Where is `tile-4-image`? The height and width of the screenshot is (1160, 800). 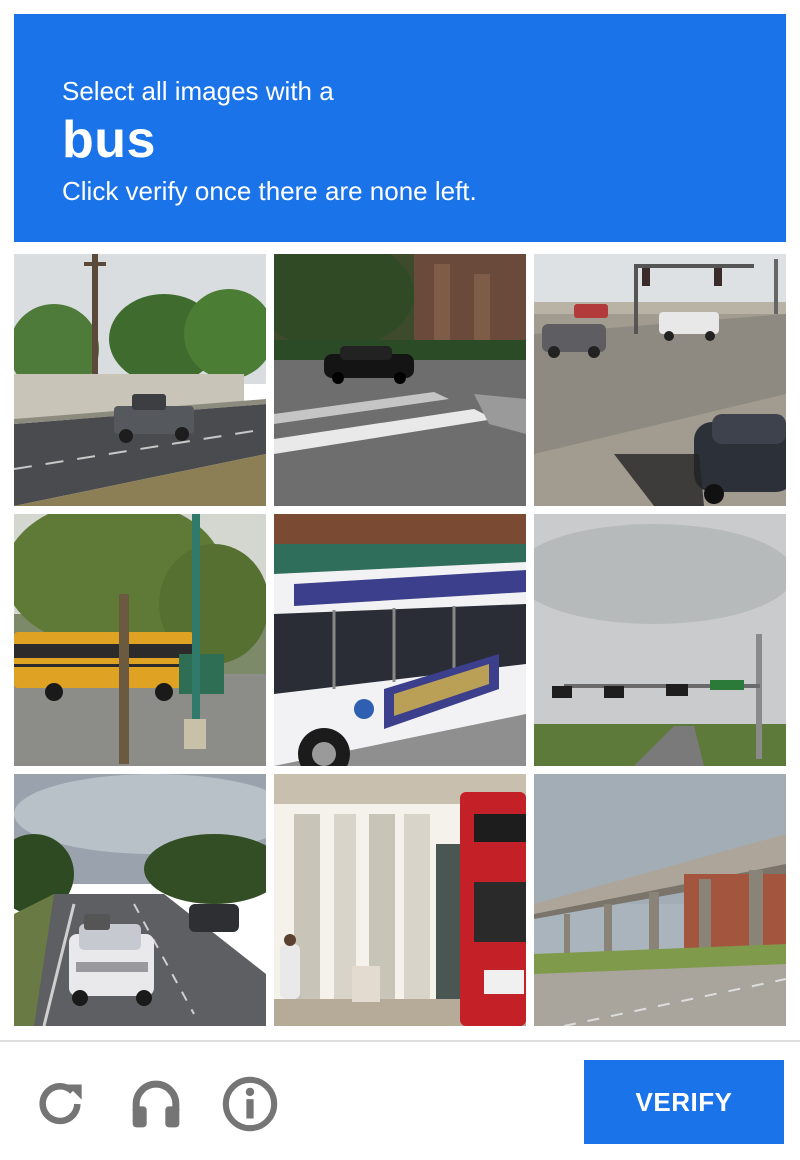 tile-4-image is located at coordinates (140, 640).